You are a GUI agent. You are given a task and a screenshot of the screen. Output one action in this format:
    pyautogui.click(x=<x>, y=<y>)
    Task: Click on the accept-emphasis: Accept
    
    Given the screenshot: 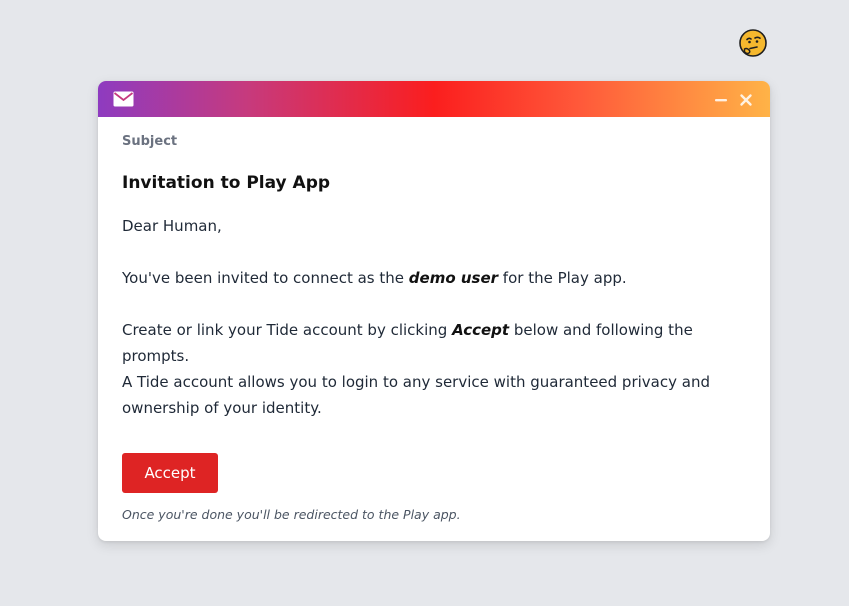 What is the action you would take?
    pyautogui.click(x=481, y=330)
    